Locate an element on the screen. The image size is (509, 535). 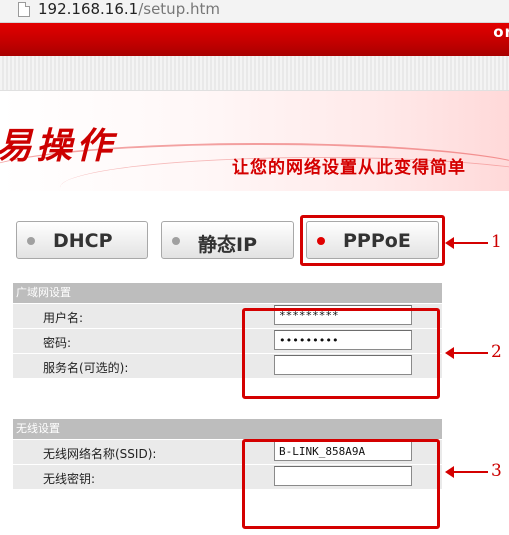
banner-slogan: 让您的网络设置从此变得简单 is located at coordinates (349, 168).